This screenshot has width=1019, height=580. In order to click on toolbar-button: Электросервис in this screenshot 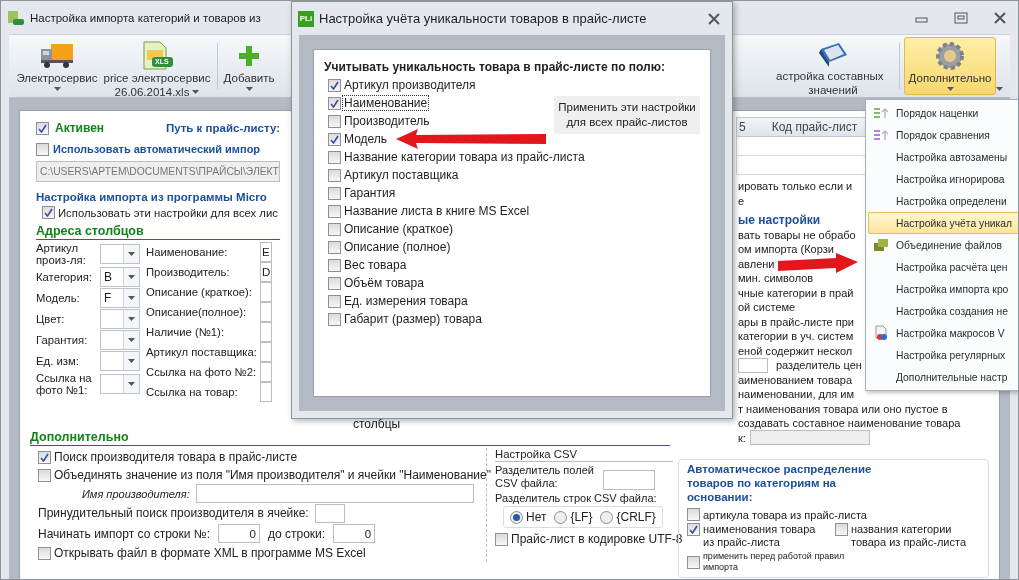, I will do `click(57, 66)`.